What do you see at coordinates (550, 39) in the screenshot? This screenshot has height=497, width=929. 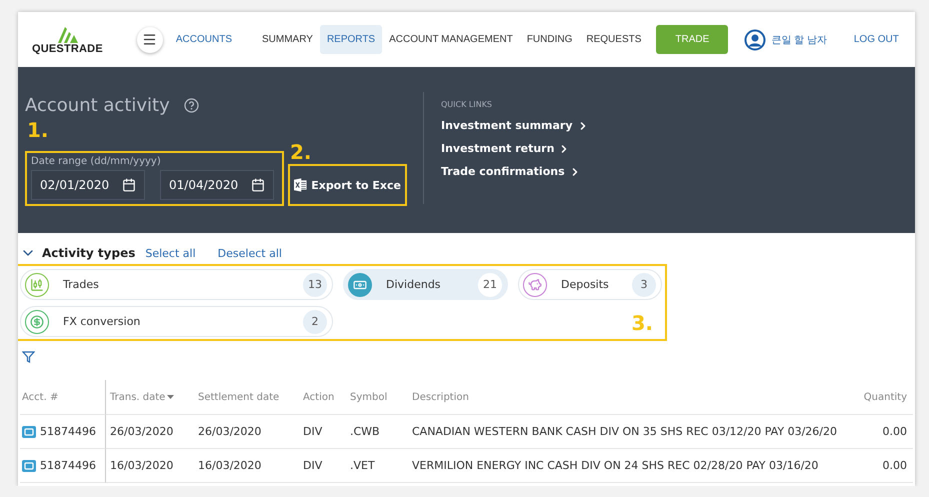 I see `nav-tab: FUNDING` at bounding box center [550, 39].